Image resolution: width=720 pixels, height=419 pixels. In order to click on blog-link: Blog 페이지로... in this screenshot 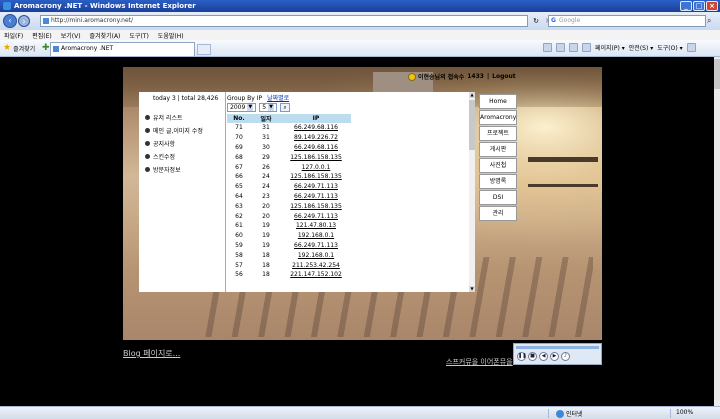, I will do `click(151, 353)`.